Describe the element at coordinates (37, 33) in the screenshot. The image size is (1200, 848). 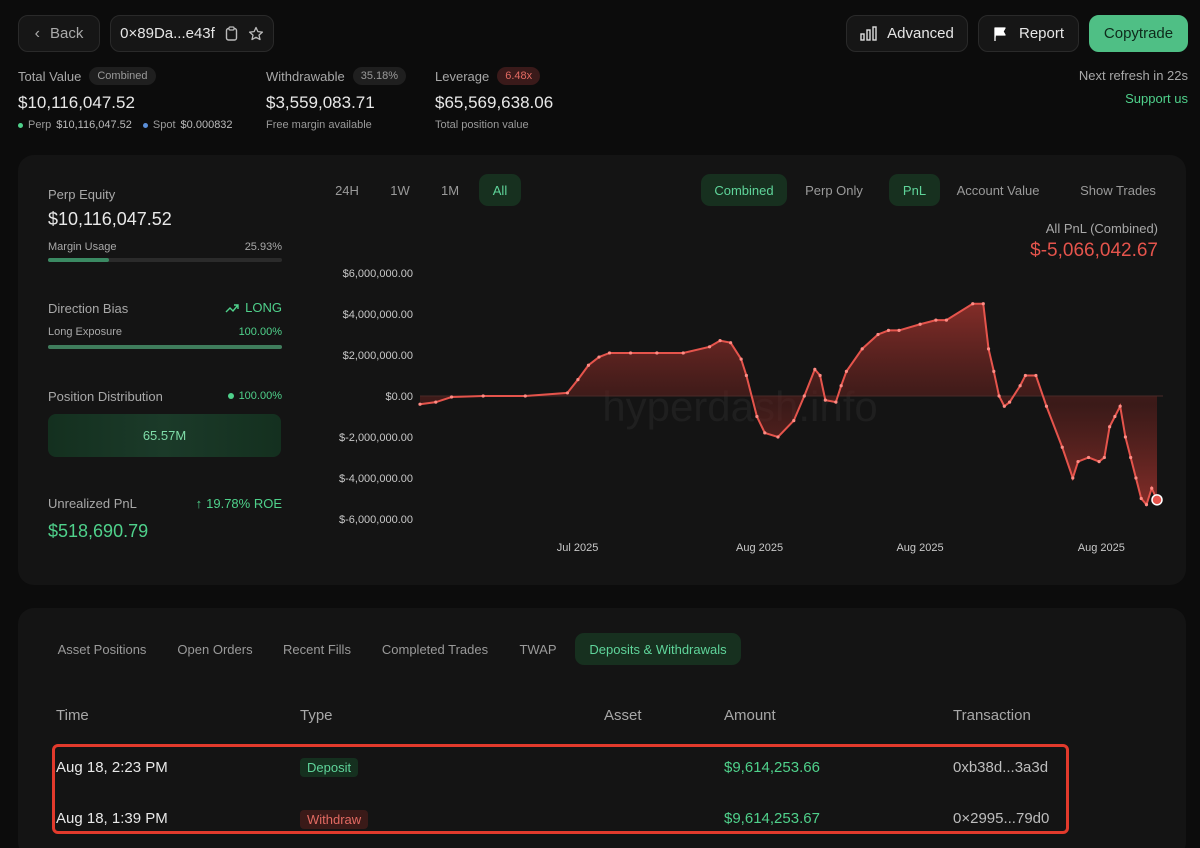
I see `chevron-left-icon: ‹` at that location.